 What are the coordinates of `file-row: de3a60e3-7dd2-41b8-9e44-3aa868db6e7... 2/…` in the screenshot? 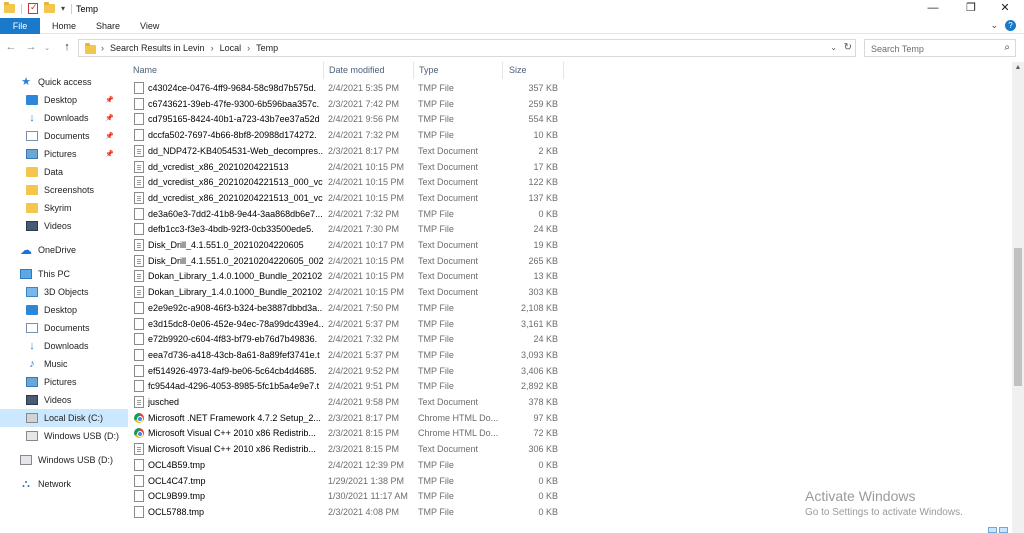 It's located at (572, 215).